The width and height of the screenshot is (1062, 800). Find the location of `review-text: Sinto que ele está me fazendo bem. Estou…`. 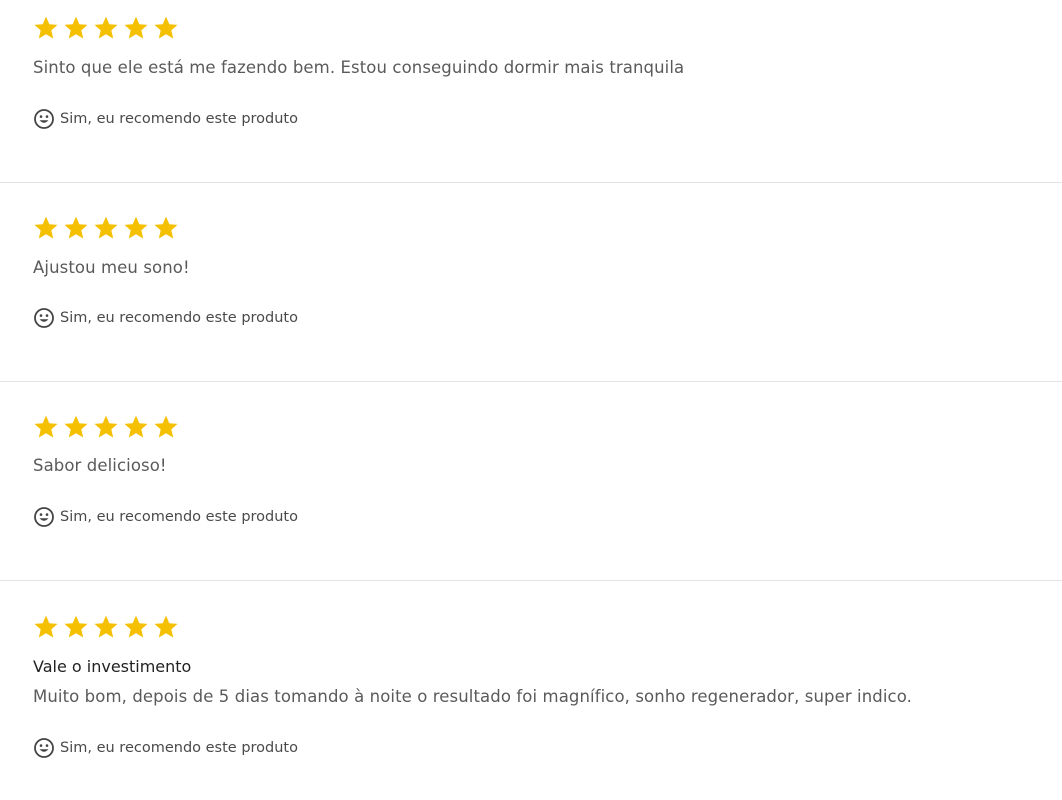

review-text: Sinto que ele está me fazendo bem. Estou… is located at coordinates (359, 67).